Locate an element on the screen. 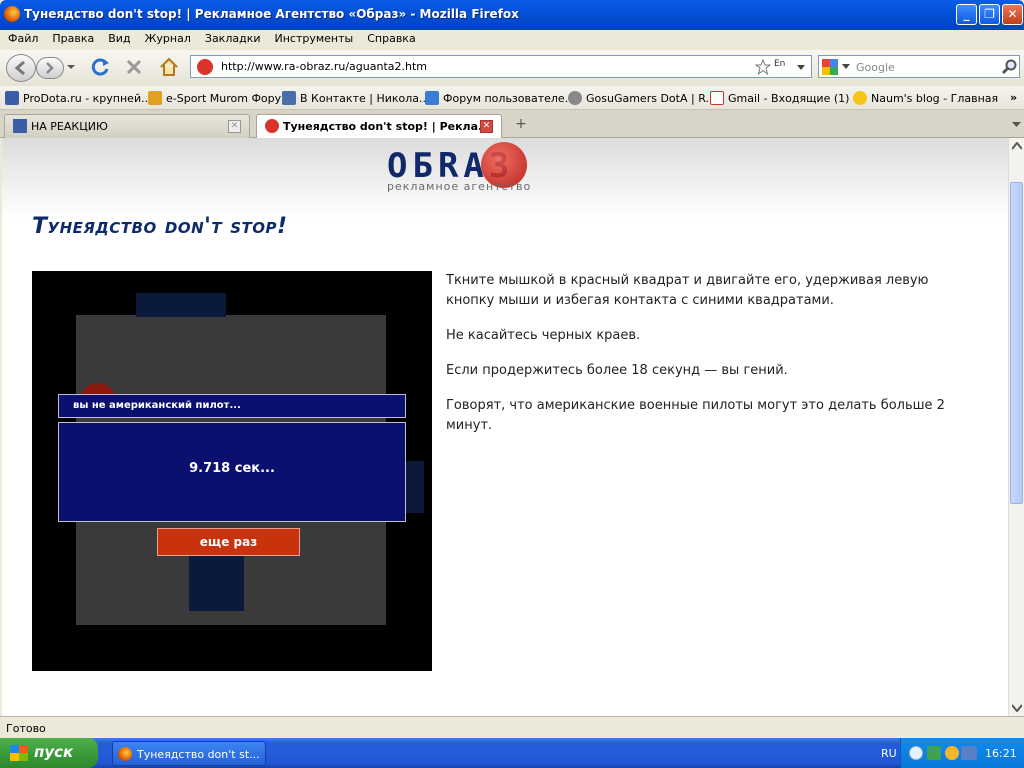 The image size is (1024, 768). back-button is located at coordinates (21, 68).